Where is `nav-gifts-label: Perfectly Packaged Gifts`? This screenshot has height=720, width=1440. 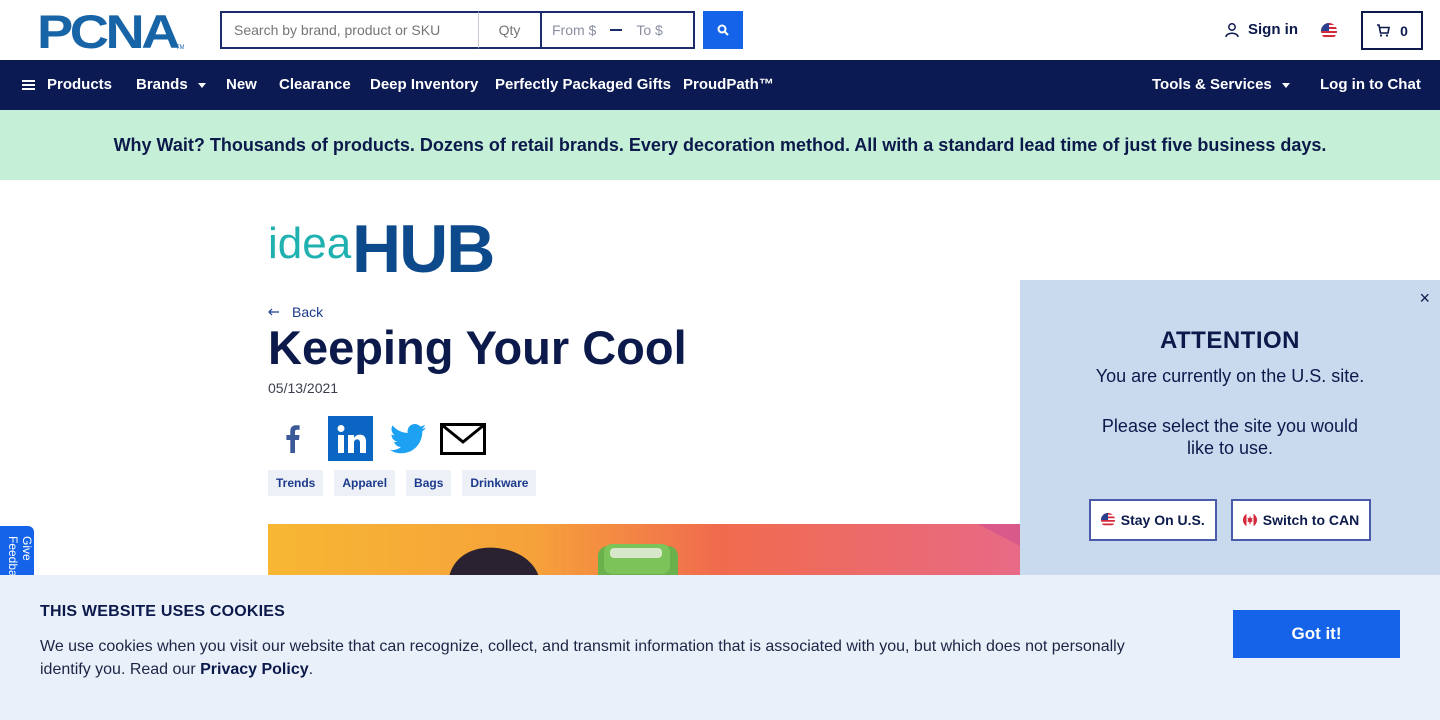
nav-gifts-label: Perfectly Packaged Gifts is located at coordinates (583, 84).